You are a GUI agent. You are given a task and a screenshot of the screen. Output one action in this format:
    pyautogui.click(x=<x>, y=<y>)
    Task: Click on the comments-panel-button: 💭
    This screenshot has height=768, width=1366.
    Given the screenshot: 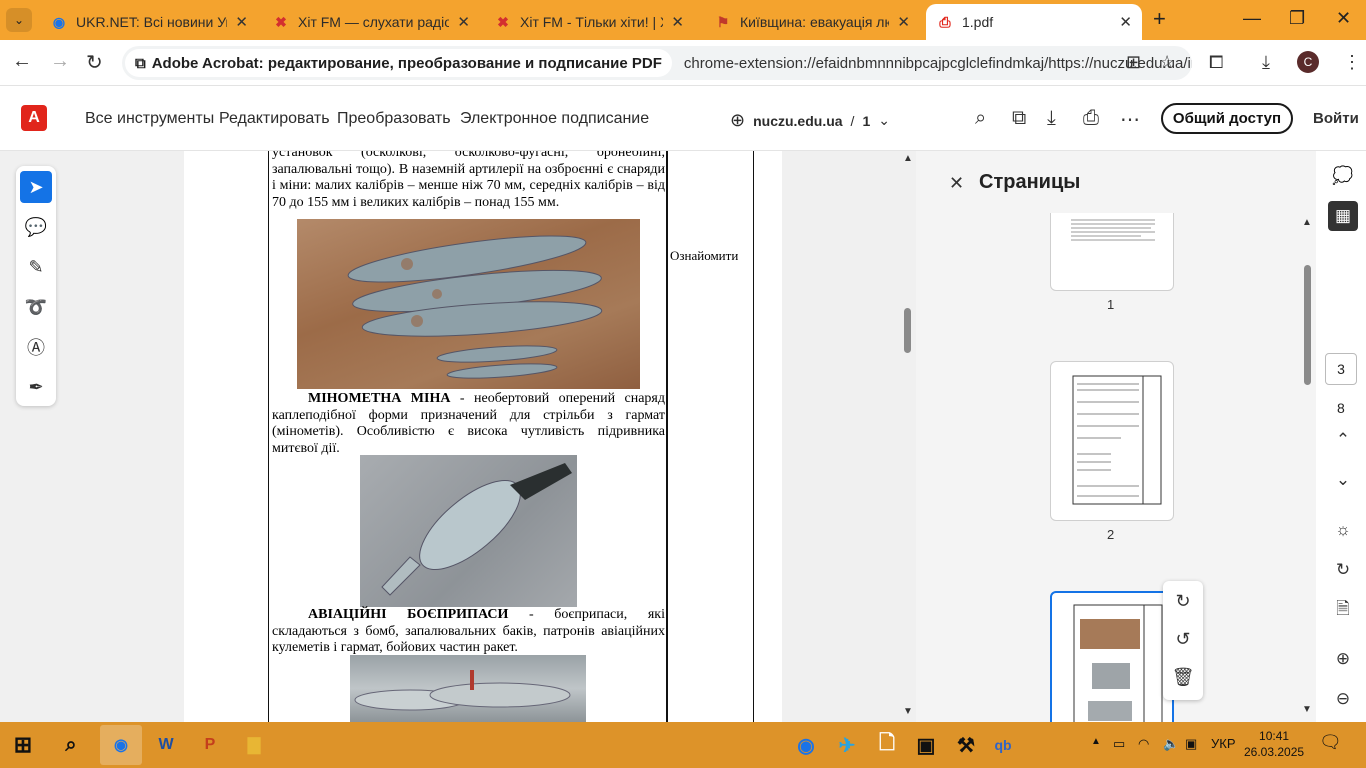 What is the action you would take?
    pyautogui.click(x=1343, y=176)
    